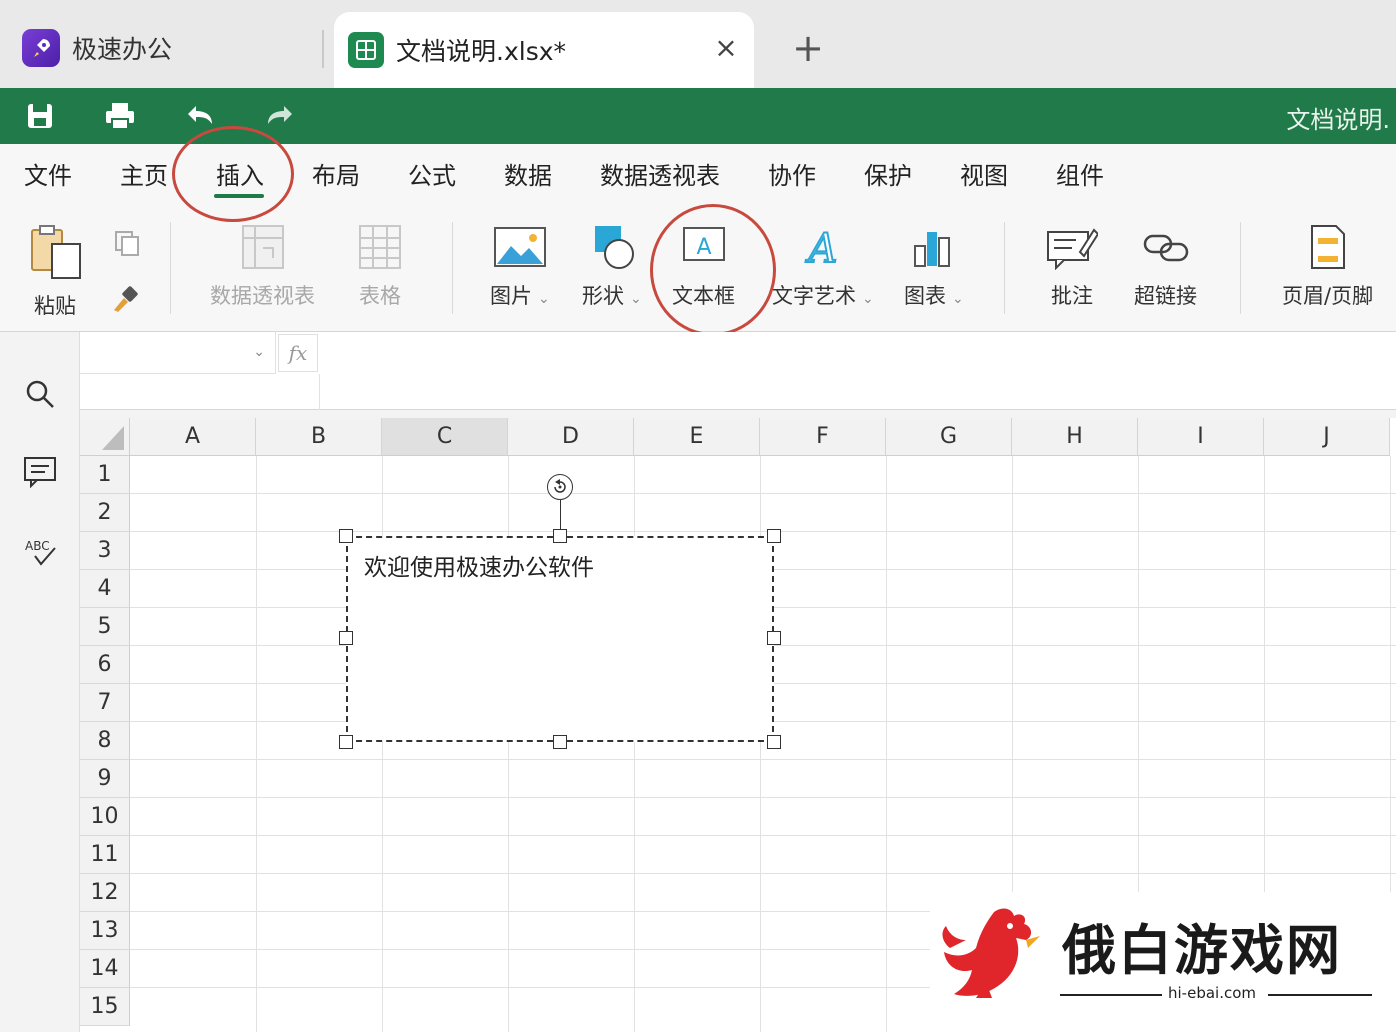 The width and height of the screenshot is (1396, 1032). Describe the element at coordinates (259, 352) in the screenshot. I see `chevron-down-icon: ⌄` at that location.